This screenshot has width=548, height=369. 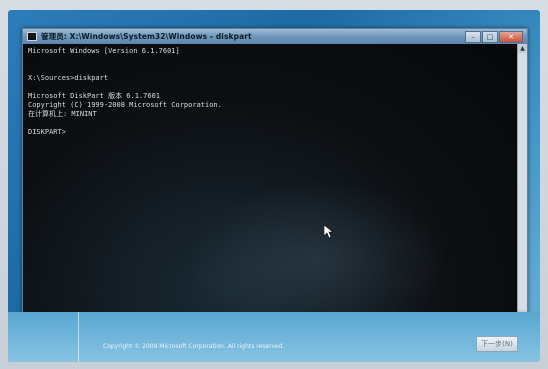 What do you see at coordinates (104, 51) in the screenshot?
I see `console-line: Microsoft Windows [Version 6.1.7601]` at bounding box center [104, 51].